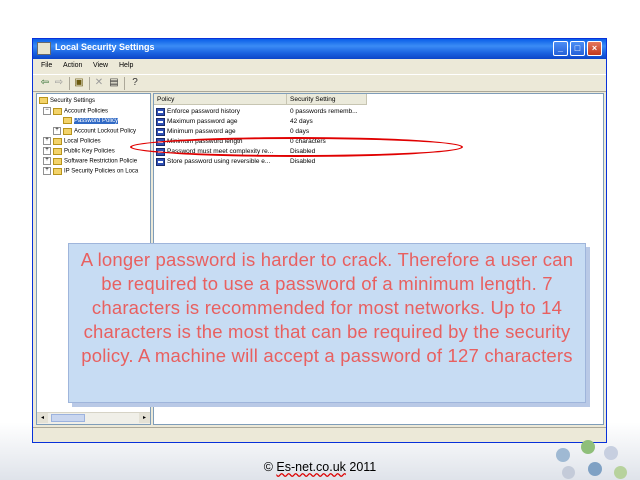 This screenshot has height=480, width=640. What do you see at coordinates (72, 141) in the screenshot?
I see `tree-item-local-policies: + Local Policies` at bounding box center [72, 141].